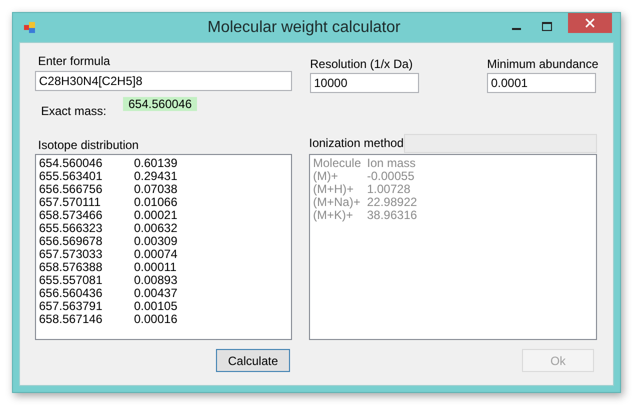 The image size is (634, 413). What do you see at coordinates (156, 319) in the screenshot?
I see `isotope-abundance: 0.00016` at bounding box center [156, 319].